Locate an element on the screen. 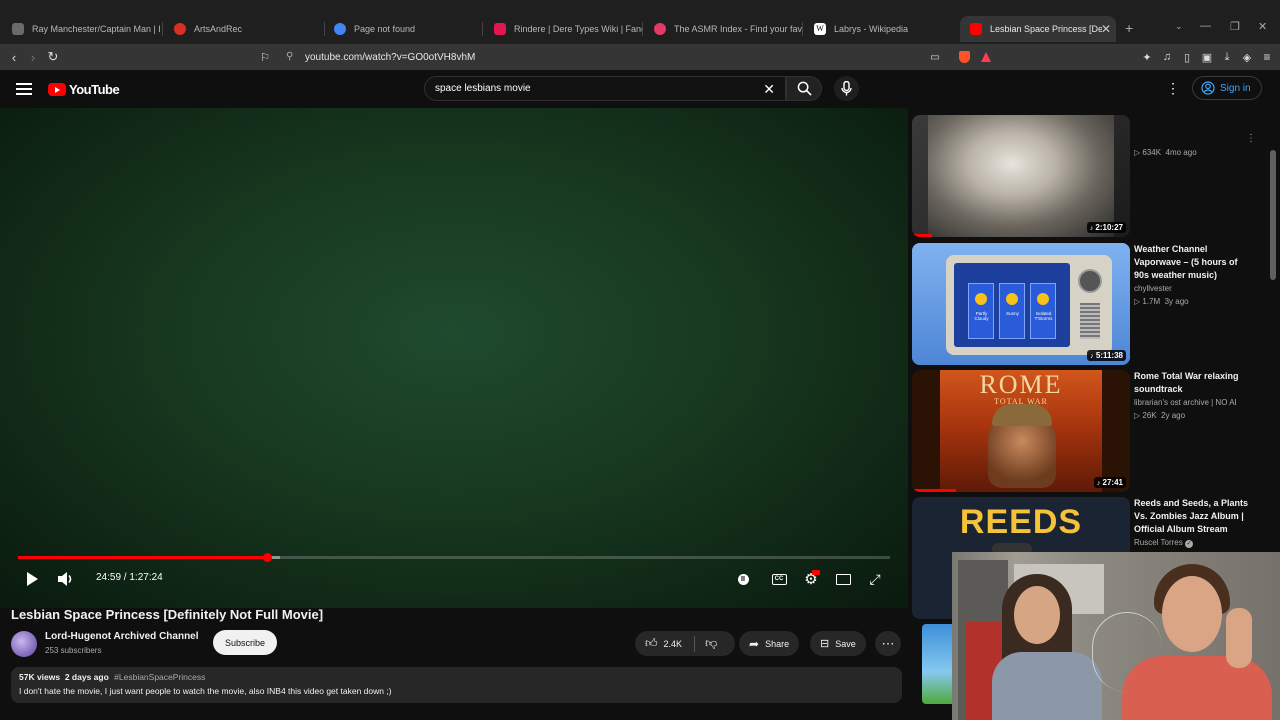  channel-label: Ruscel Torres is located at coordinates (1158, 542).